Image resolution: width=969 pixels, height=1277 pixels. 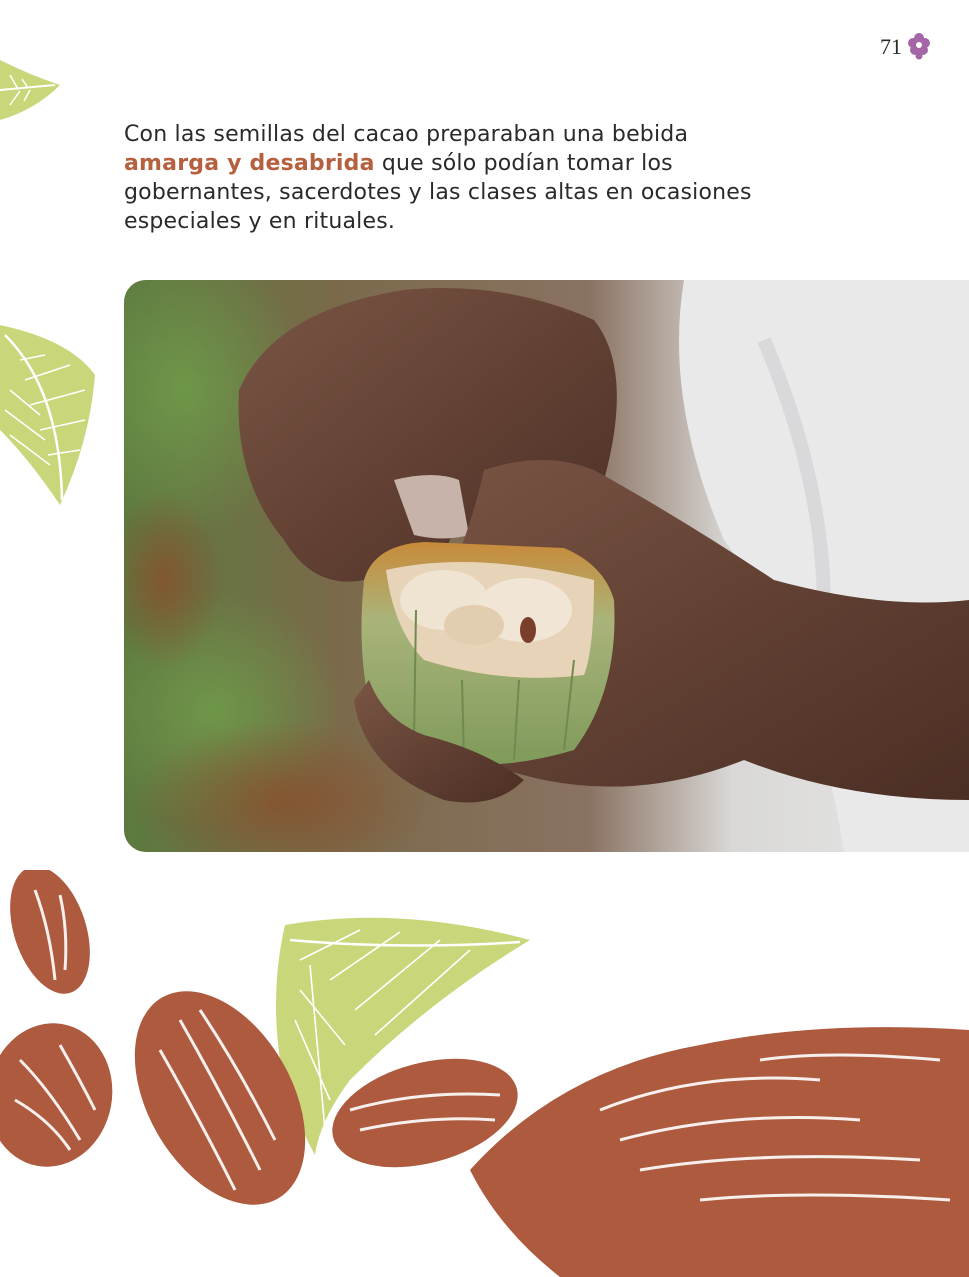 I want to click on cacao-pod, so click(x=719, y=1152).